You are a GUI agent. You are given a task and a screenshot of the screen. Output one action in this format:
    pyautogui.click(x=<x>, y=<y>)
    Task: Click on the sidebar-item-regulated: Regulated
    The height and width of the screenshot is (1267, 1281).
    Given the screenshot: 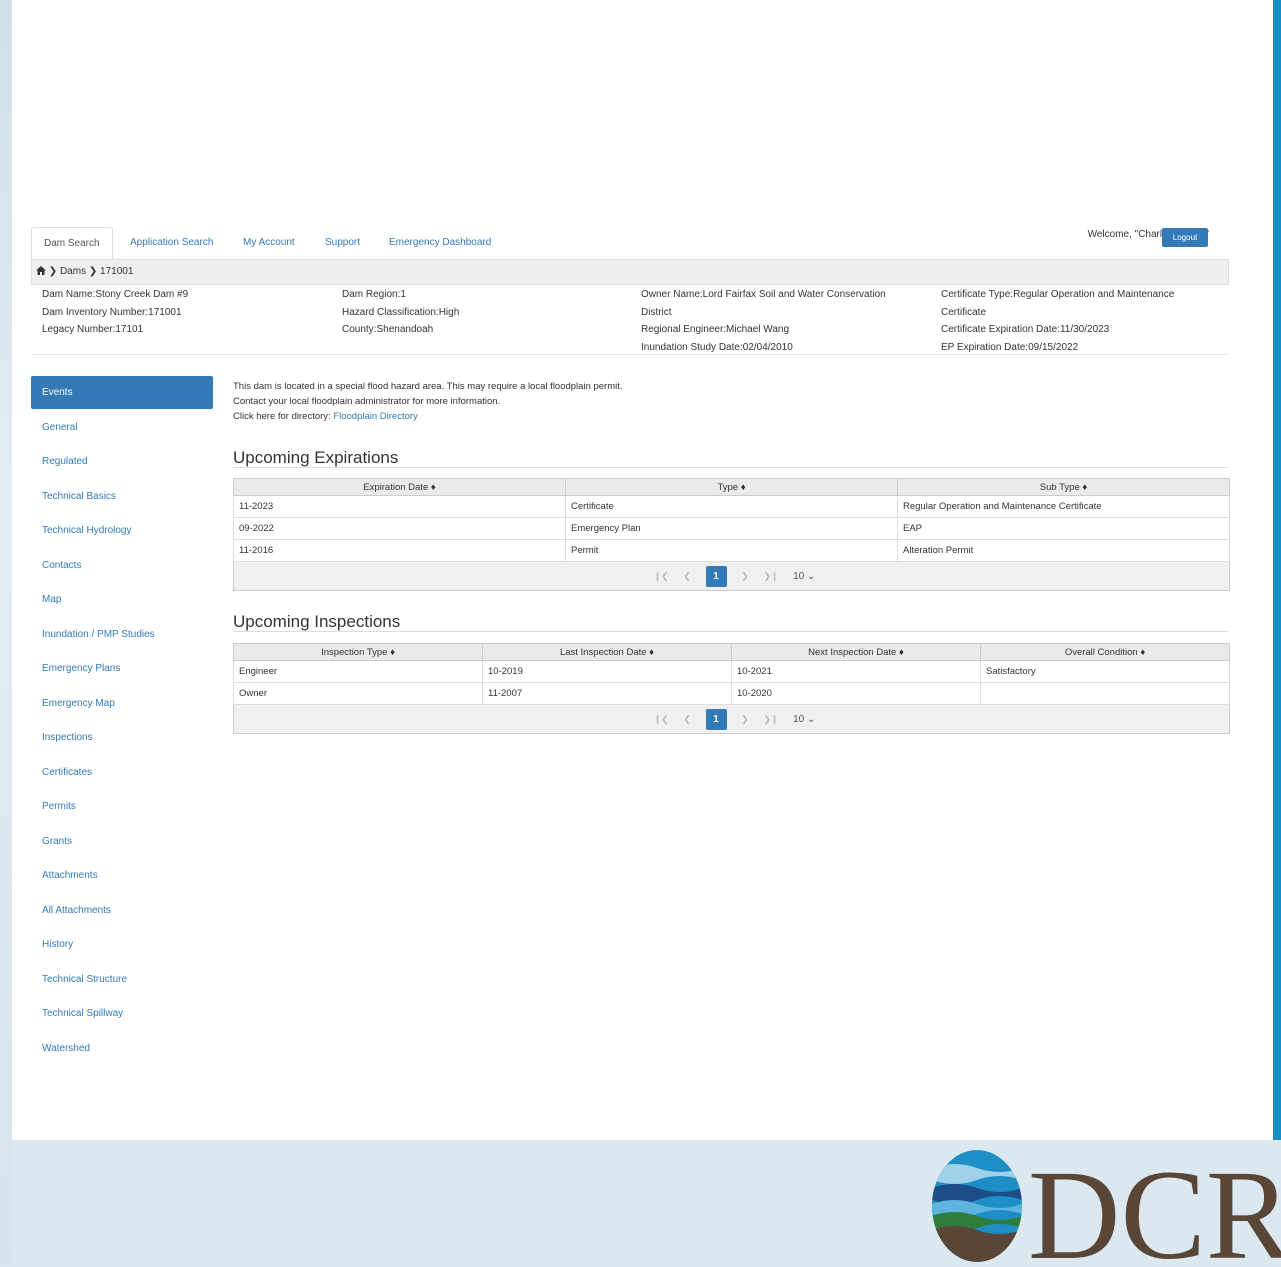 What is the action you would take?
    pyautogui.click(x=122, y=462)
    